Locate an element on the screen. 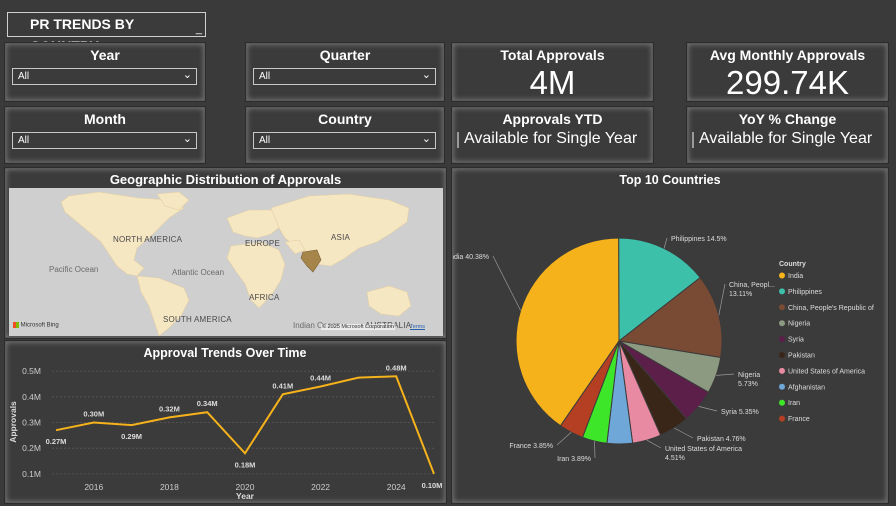 The height and width of the screenshot is (506, 896). year-slicer: Year All ⌄ is located at coordinates (105, 72).